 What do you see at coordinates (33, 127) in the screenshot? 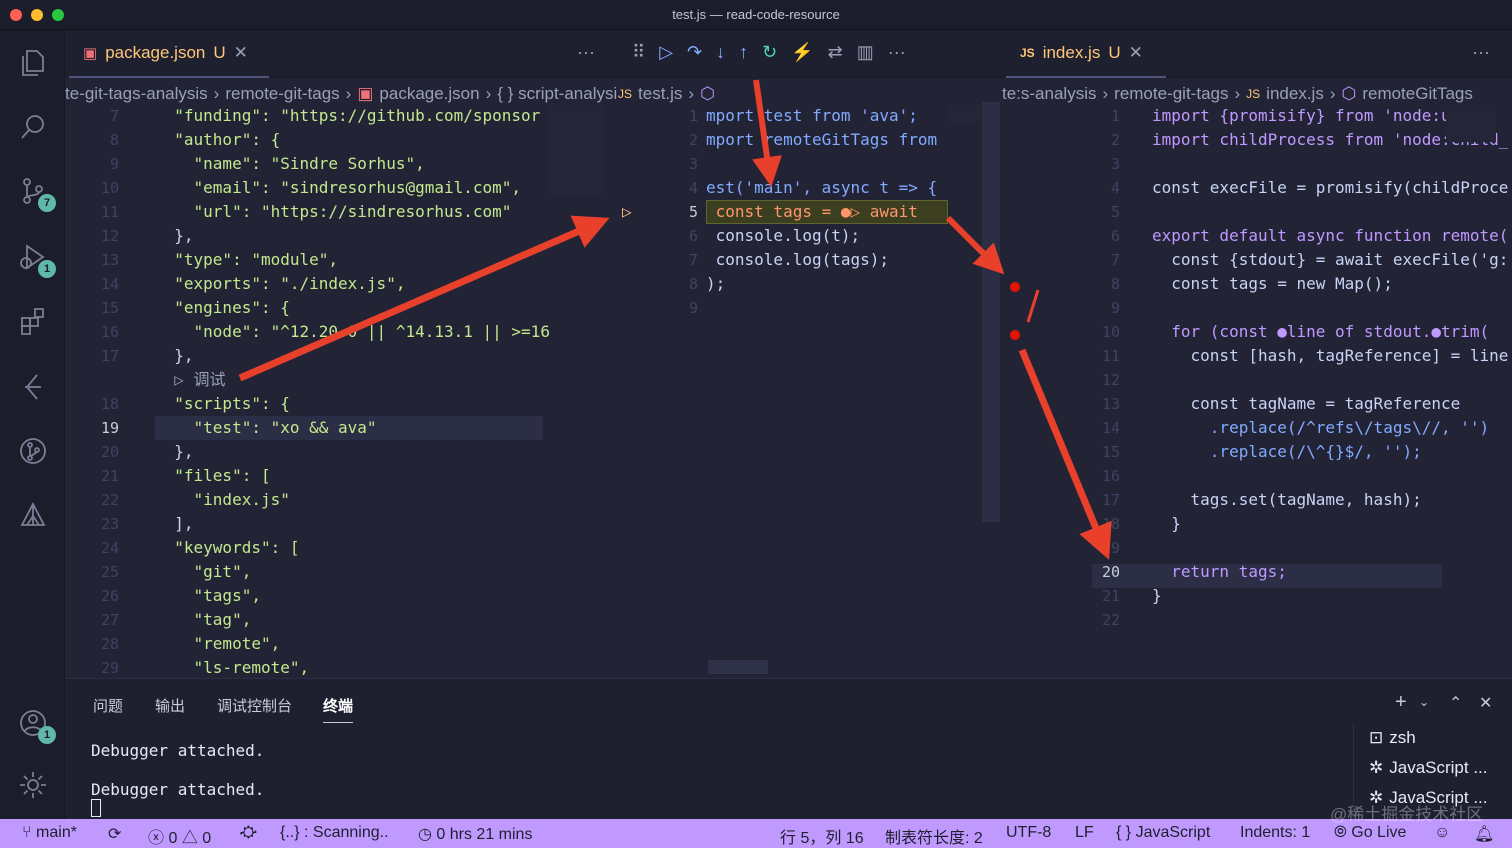
I see `search-icon` at bounding box center [33, 127].